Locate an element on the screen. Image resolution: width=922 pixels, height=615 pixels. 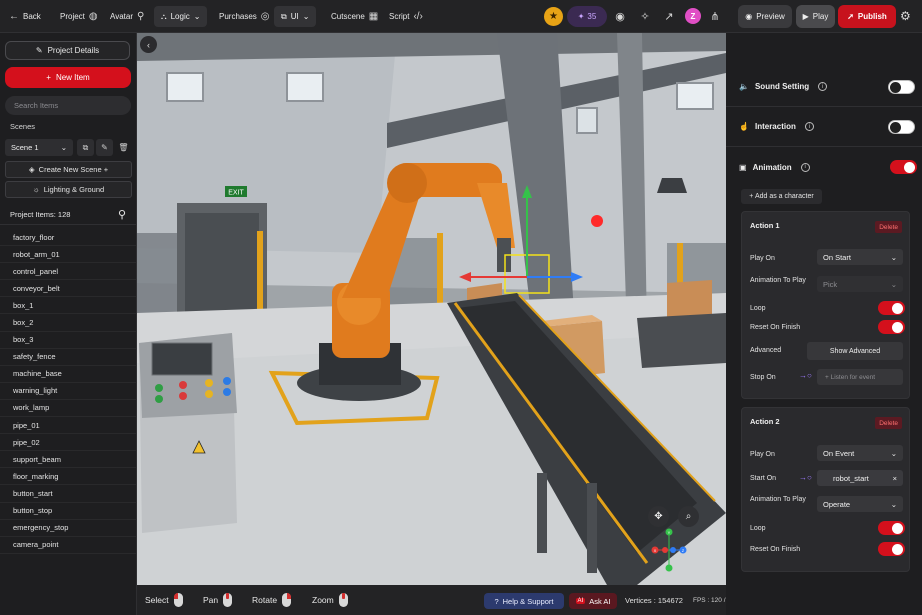
zoom-mode: Zoom is located at coordinates (330, 600).